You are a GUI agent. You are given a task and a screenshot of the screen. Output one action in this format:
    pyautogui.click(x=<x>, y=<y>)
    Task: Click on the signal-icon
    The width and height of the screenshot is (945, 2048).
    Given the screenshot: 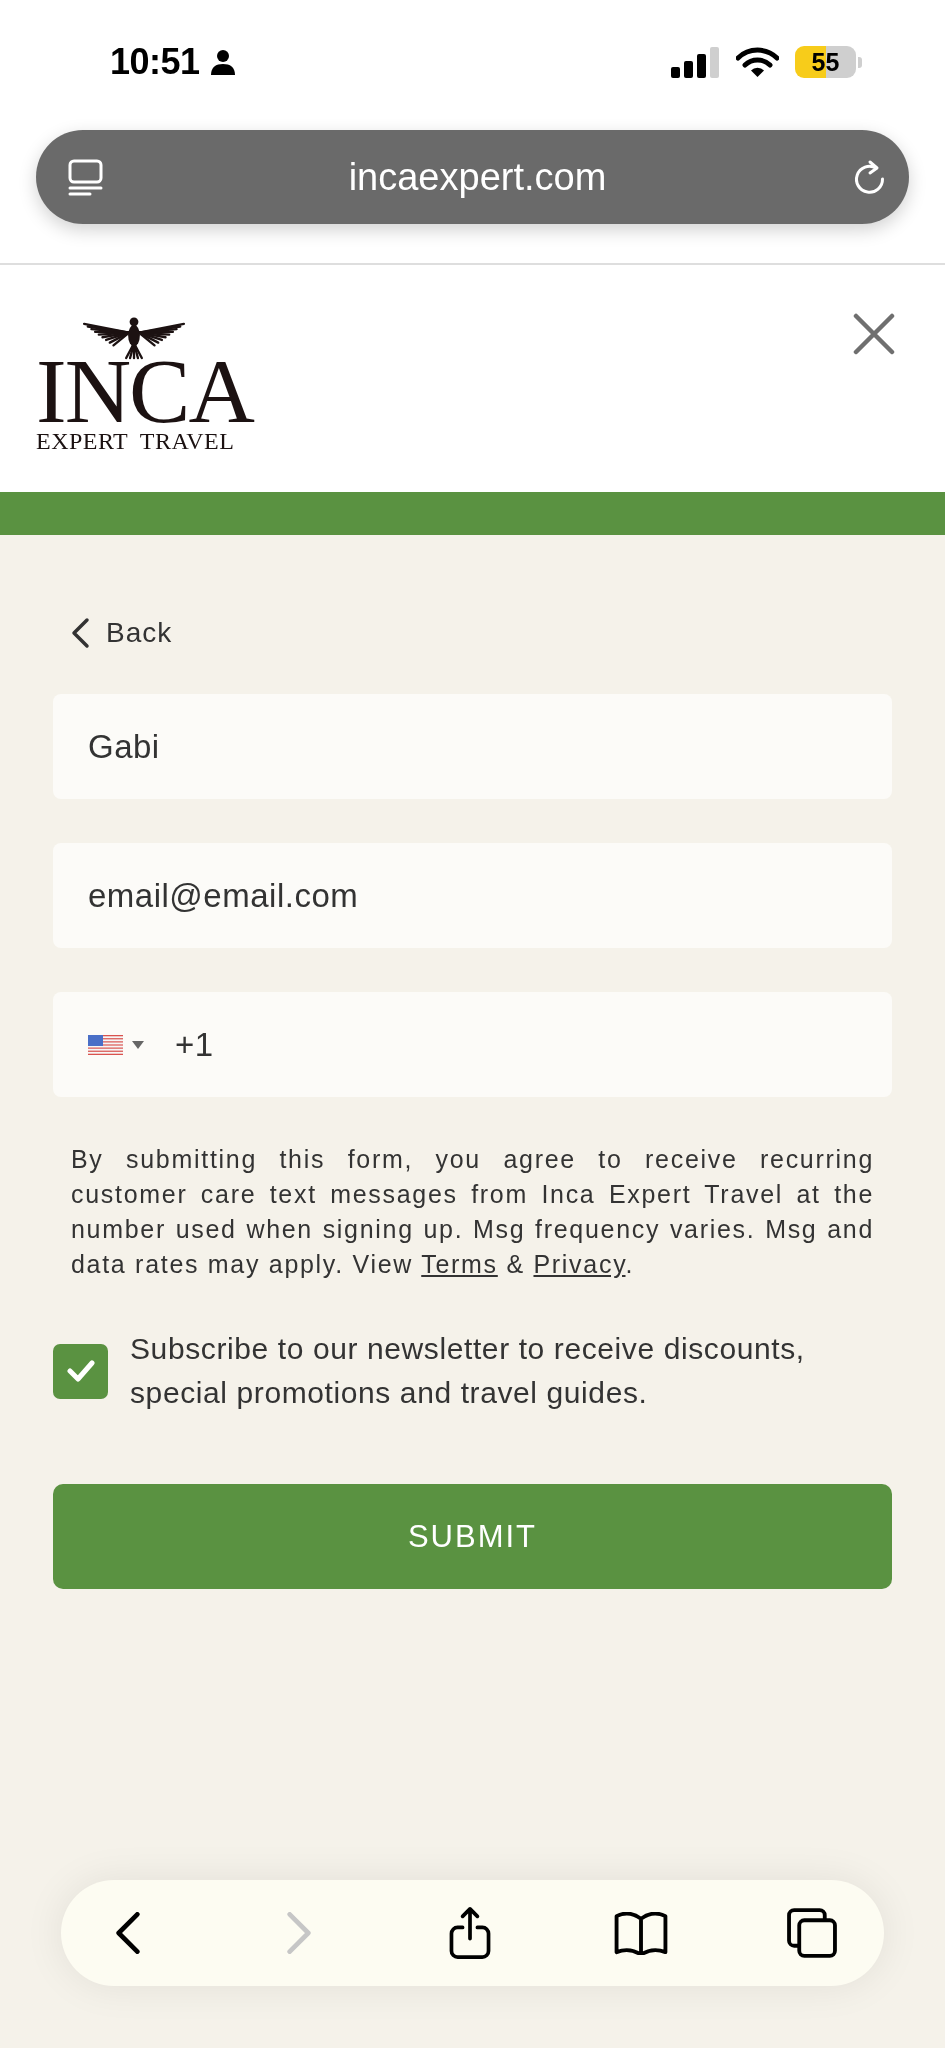 What is the action you would take?
    pyautogui.click(x=695, y=62)
    